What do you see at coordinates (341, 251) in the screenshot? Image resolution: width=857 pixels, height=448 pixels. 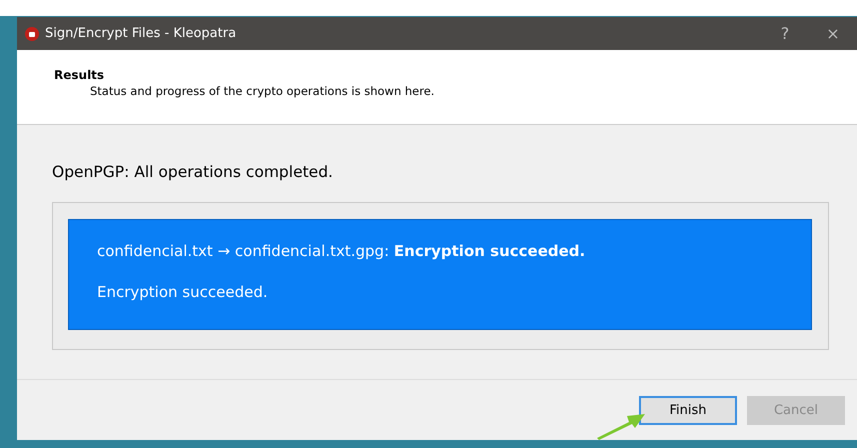 I see `result-text: confidencial.txt → confidencial.txt.gpg: Encryption succeeded.` at bounding box center [341, 251].